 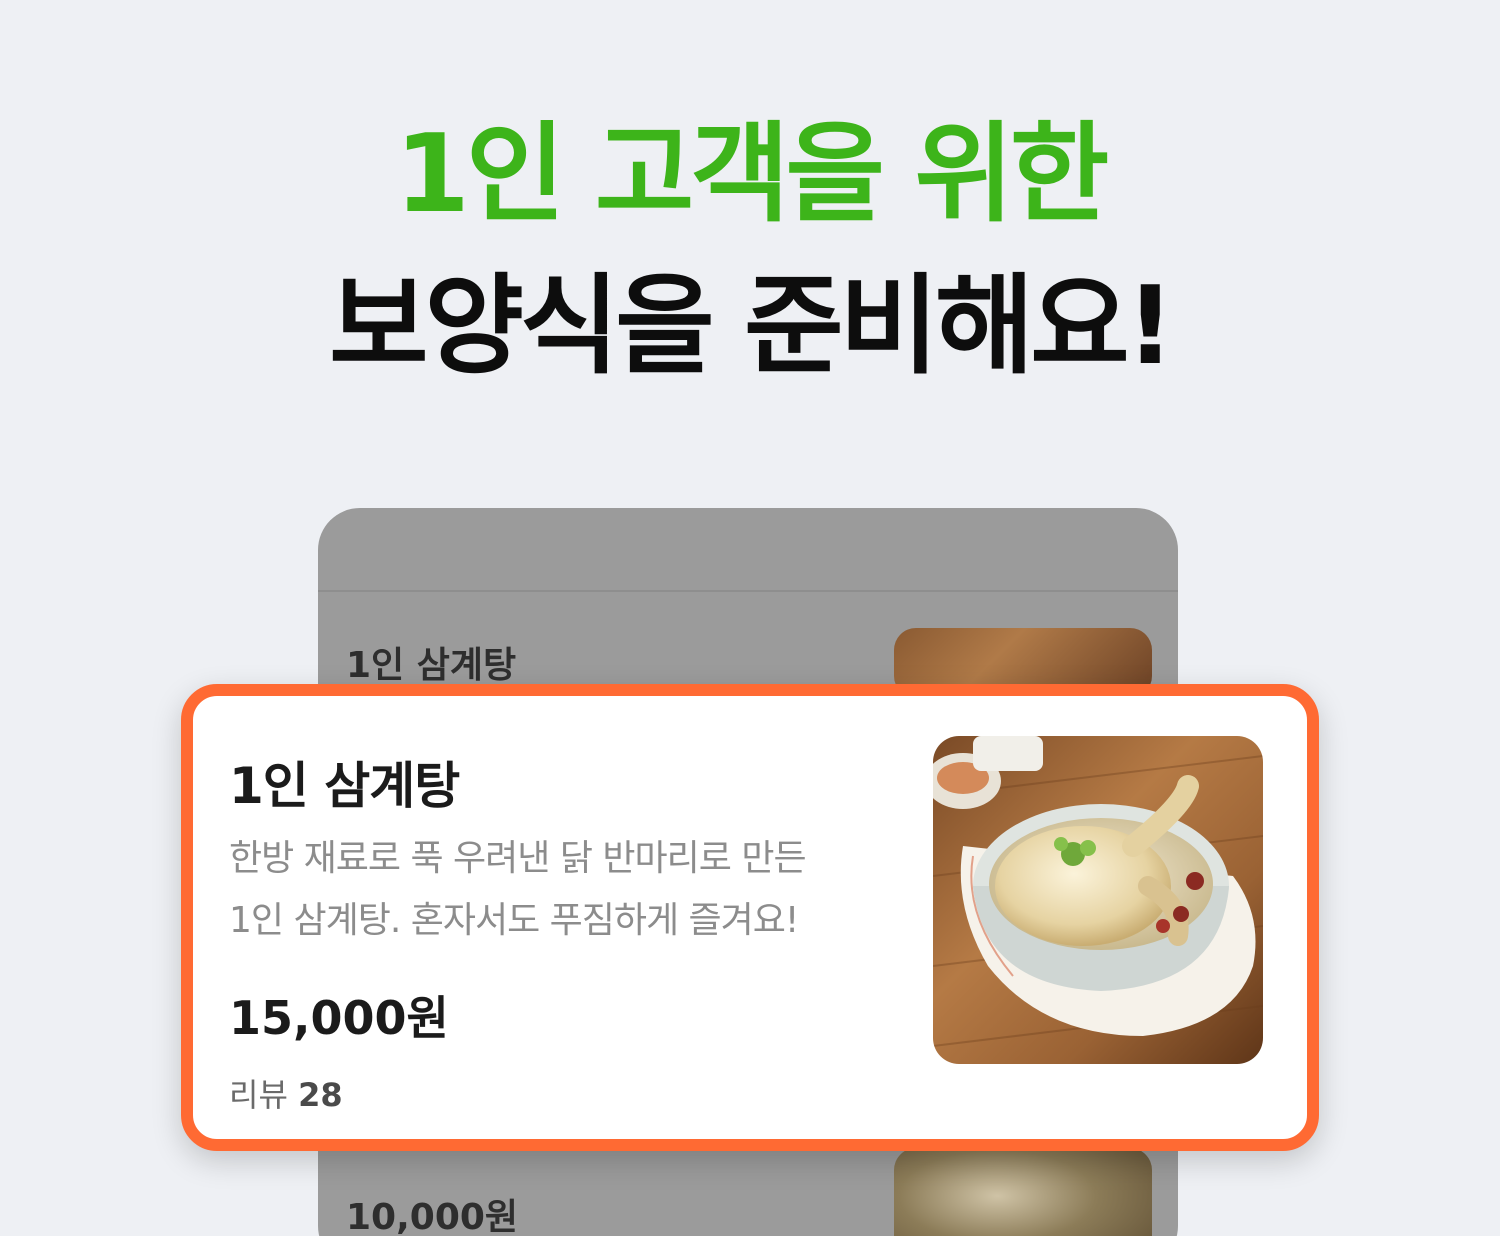 I want to click on product-review: 리뷰 28, so click(x=286, y=1093).